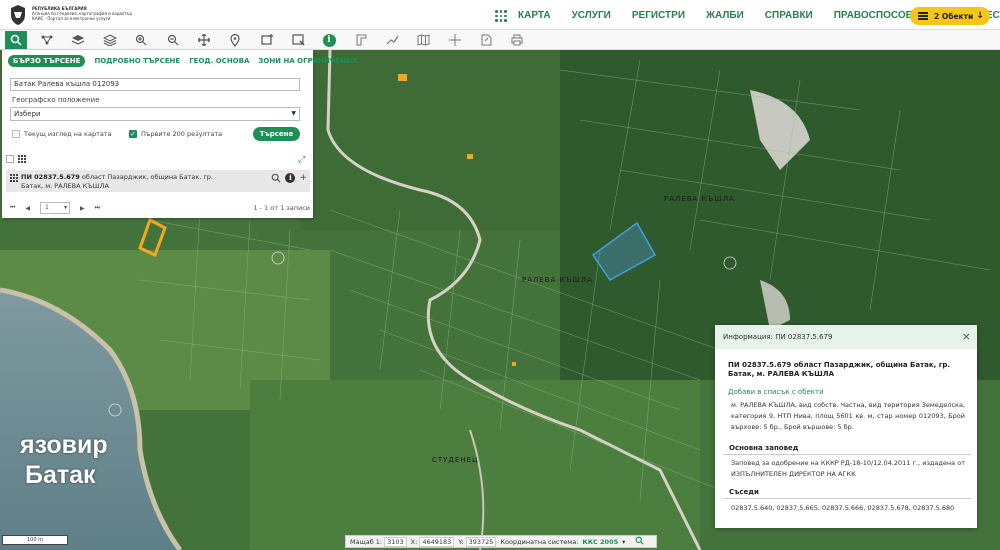 The height and width of the screenshot is (550, 1000). What do you see at coordinates (846, 337) in the screenshot?
I see `info-header: Информация: ПИ 02837.5.679 ×` at bounding box center [846, 337].